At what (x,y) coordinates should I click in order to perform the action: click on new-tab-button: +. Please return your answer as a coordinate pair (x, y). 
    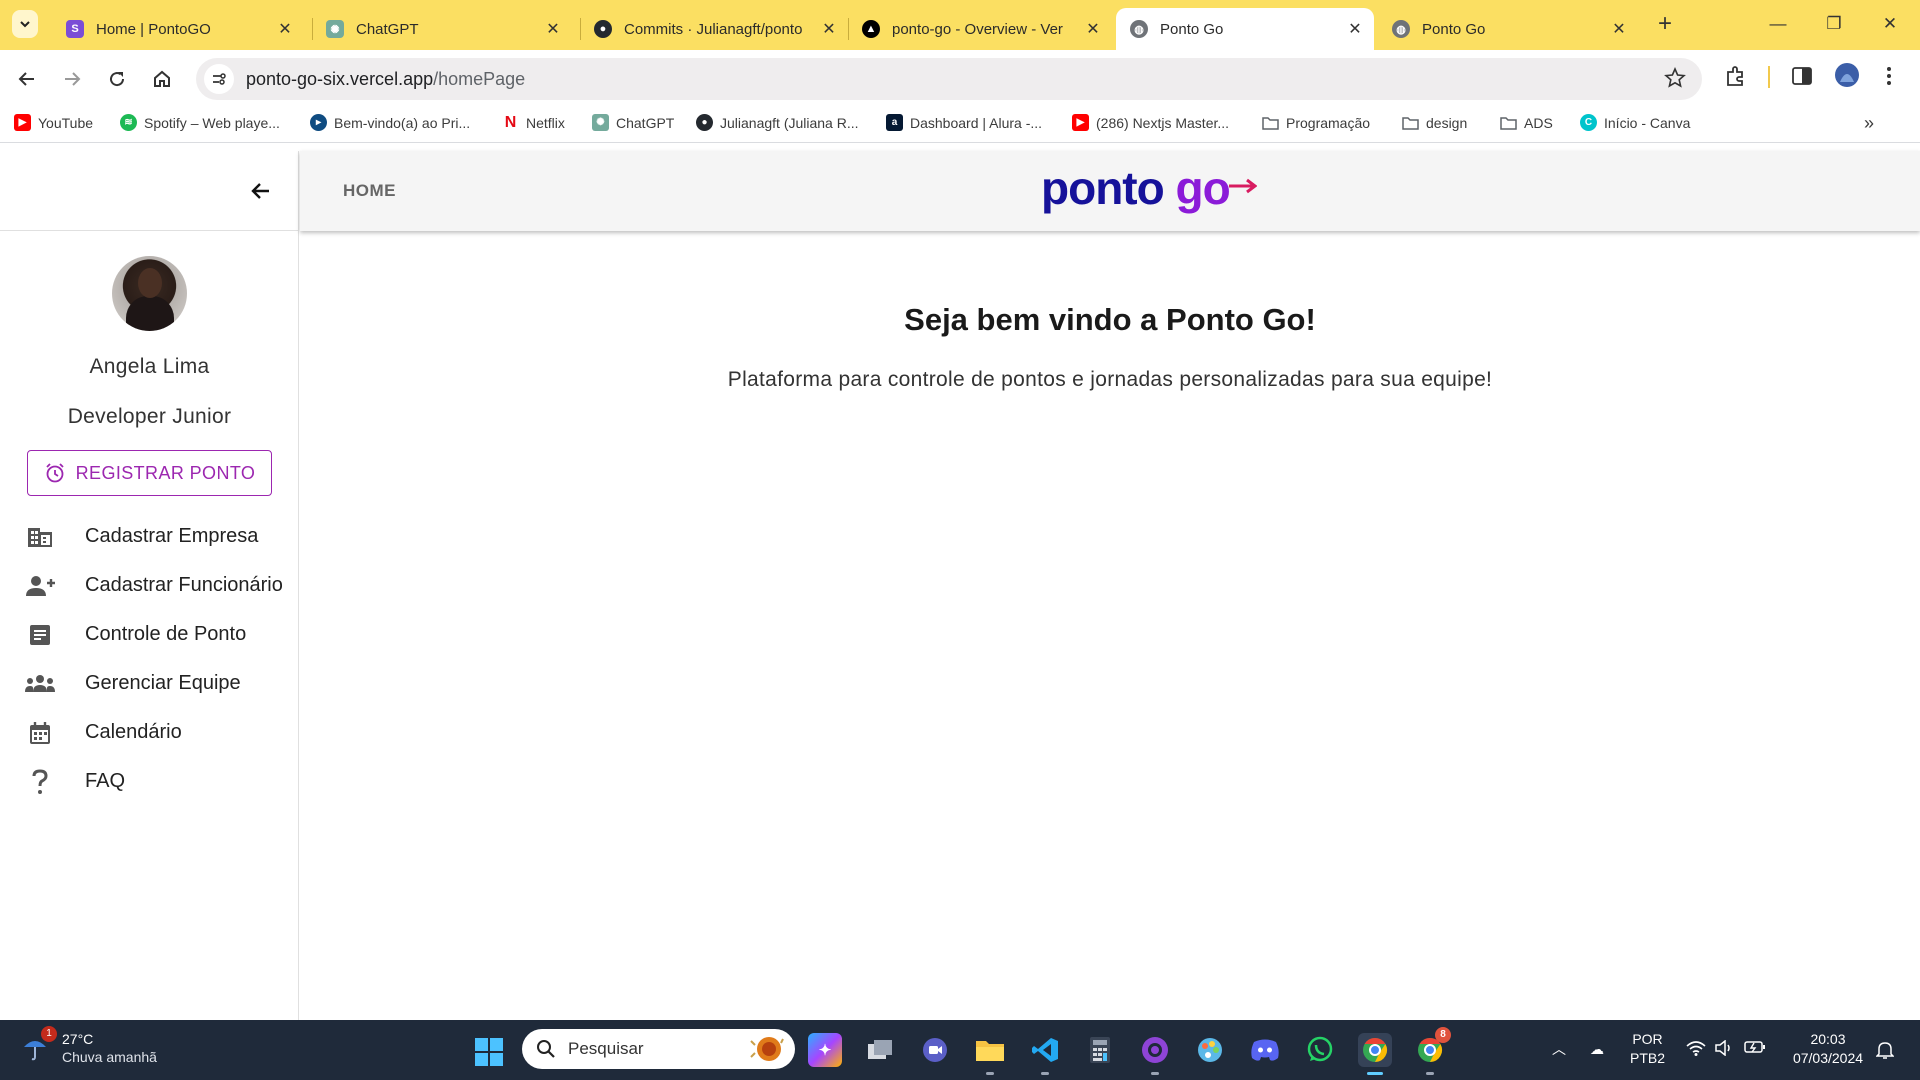
    Looking at the image, I should click on (1665, 24).